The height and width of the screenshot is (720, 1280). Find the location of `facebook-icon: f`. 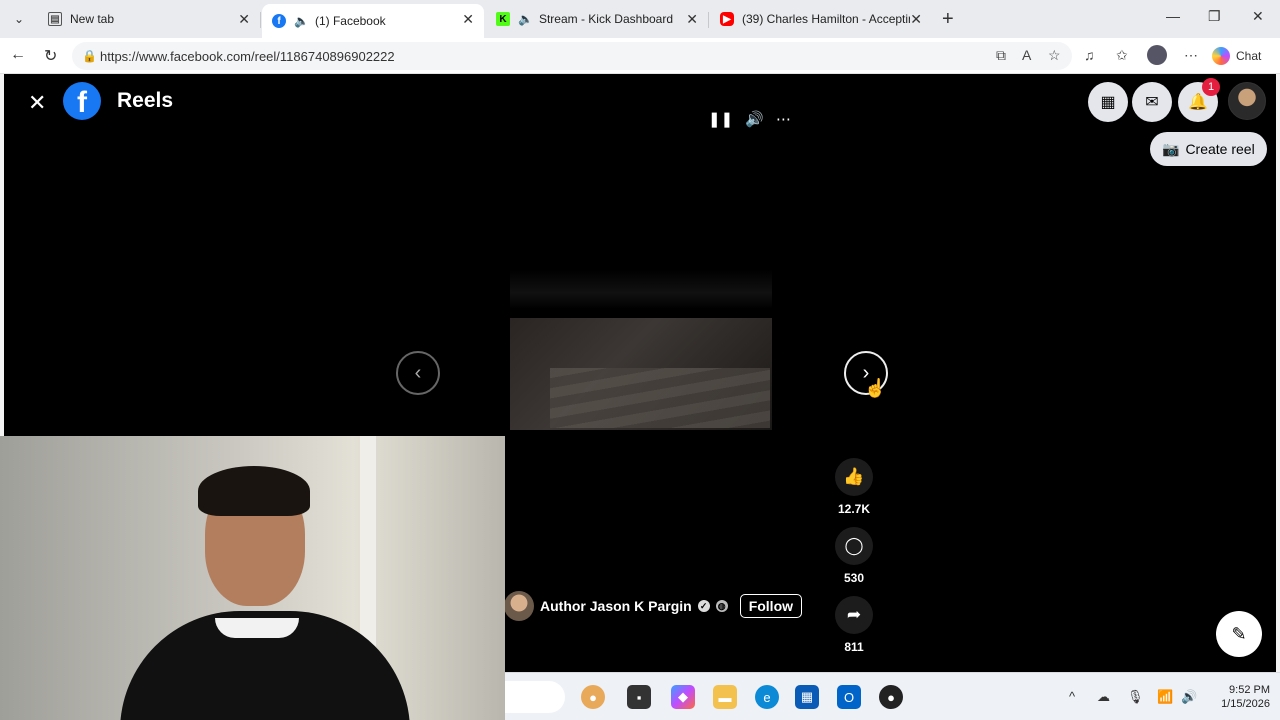

facebook-icon: f is located at coordinates (279, 21).